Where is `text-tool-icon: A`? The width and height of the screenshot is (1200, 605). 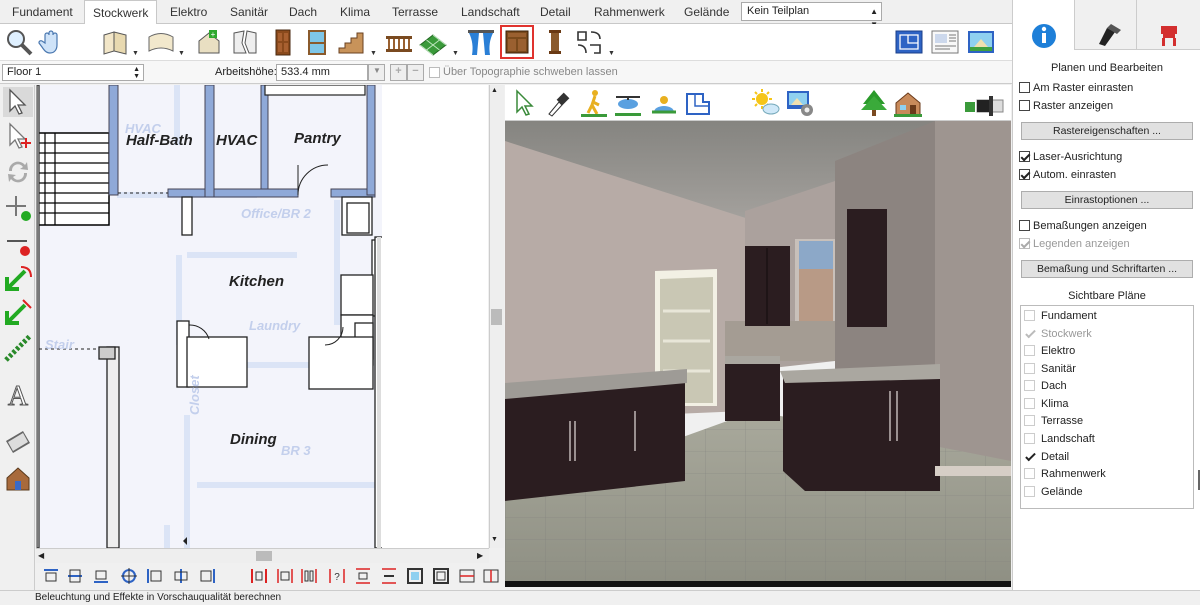 text-tool-icon: A is located at coordinates (18, 394).